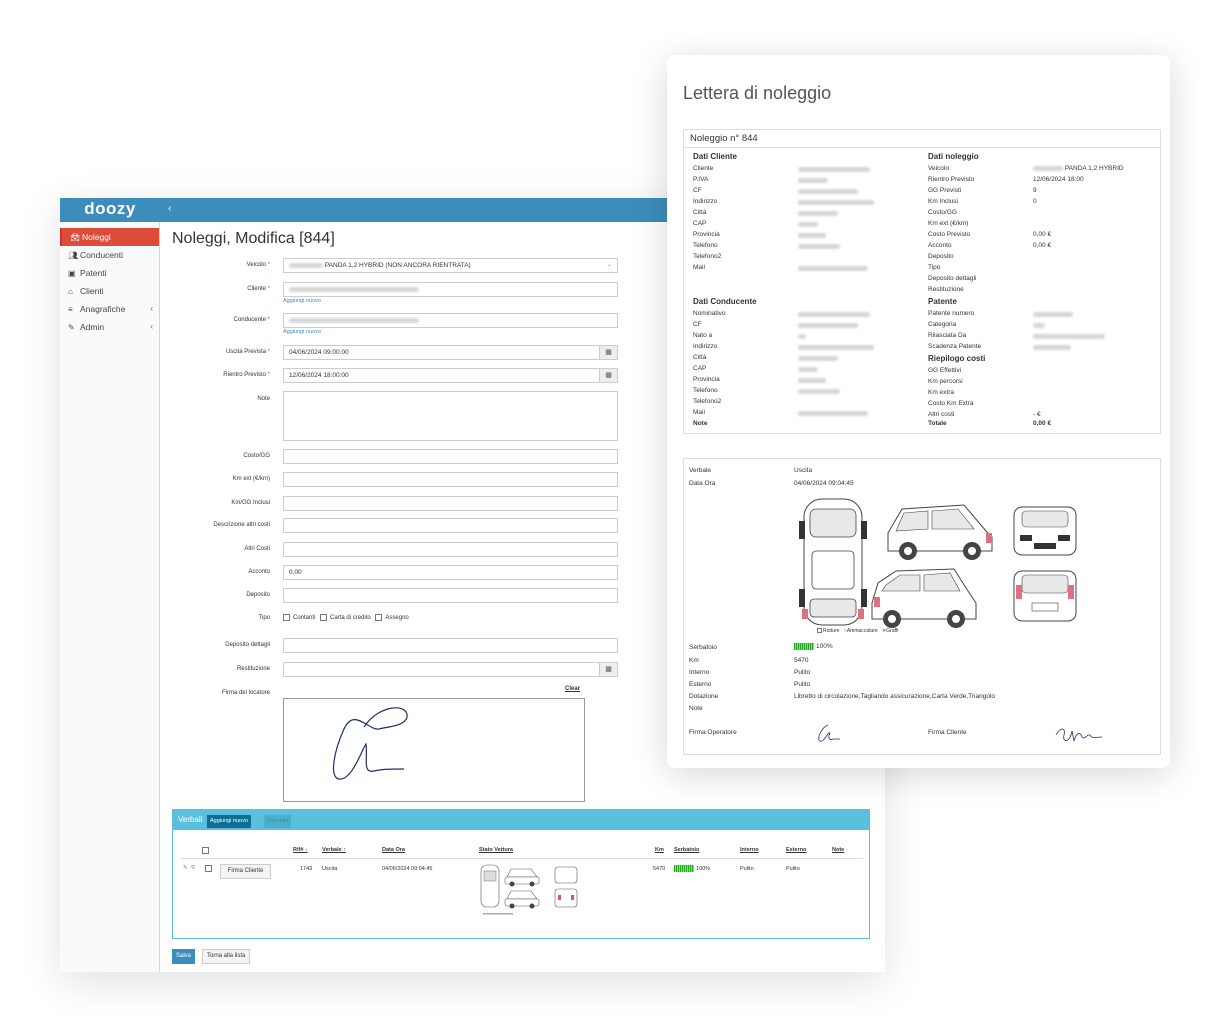  Describe the element at coordinates (804, 646) in the screenshot. I see `fuel-gauge` at that location.